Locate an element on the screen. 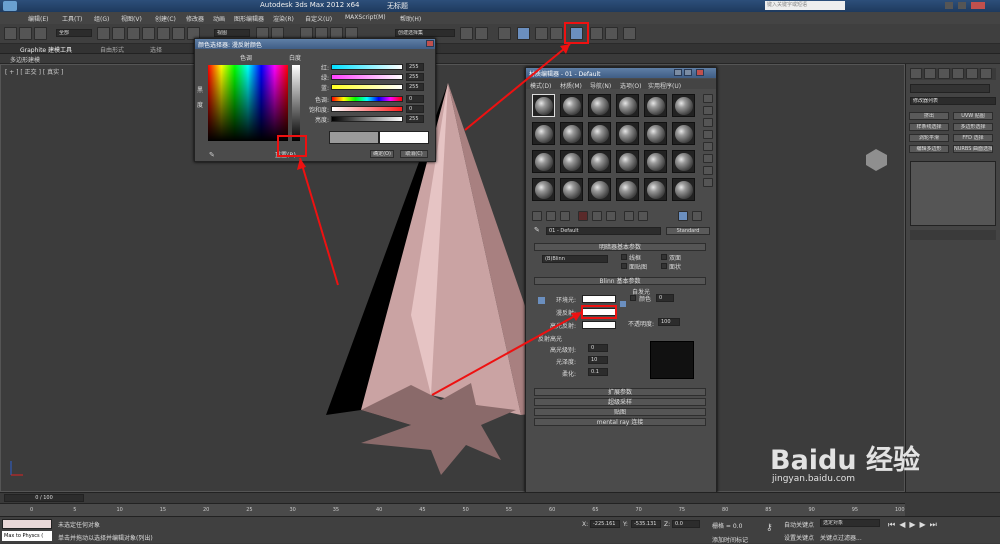 Image resolution: width=1000 pixels, height=544 pixels. x-coordinate: -225.161 is located at coordinates (605, 524).